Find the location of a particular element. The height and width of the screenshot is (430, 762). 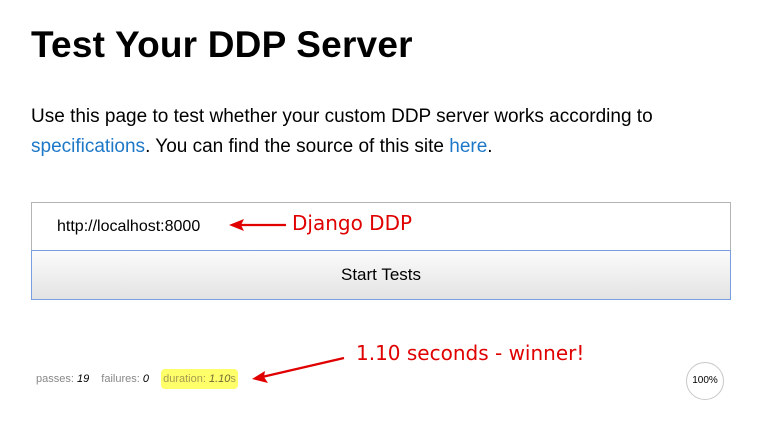

page-title: Test Your DDP Server is located at coordinates (222, 44).